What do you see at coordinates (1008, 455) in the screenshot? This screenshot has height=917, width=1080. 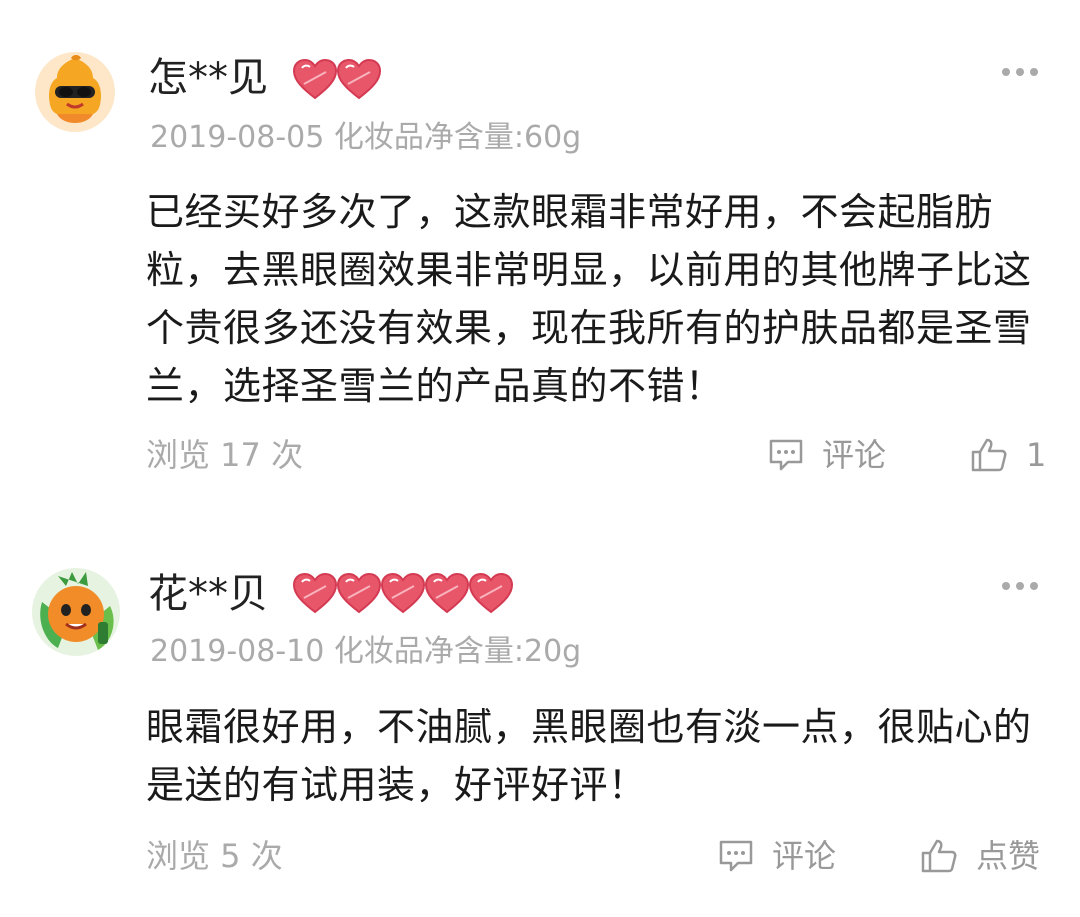 I see `like-button: 1` at bounding box center [1008, 455].